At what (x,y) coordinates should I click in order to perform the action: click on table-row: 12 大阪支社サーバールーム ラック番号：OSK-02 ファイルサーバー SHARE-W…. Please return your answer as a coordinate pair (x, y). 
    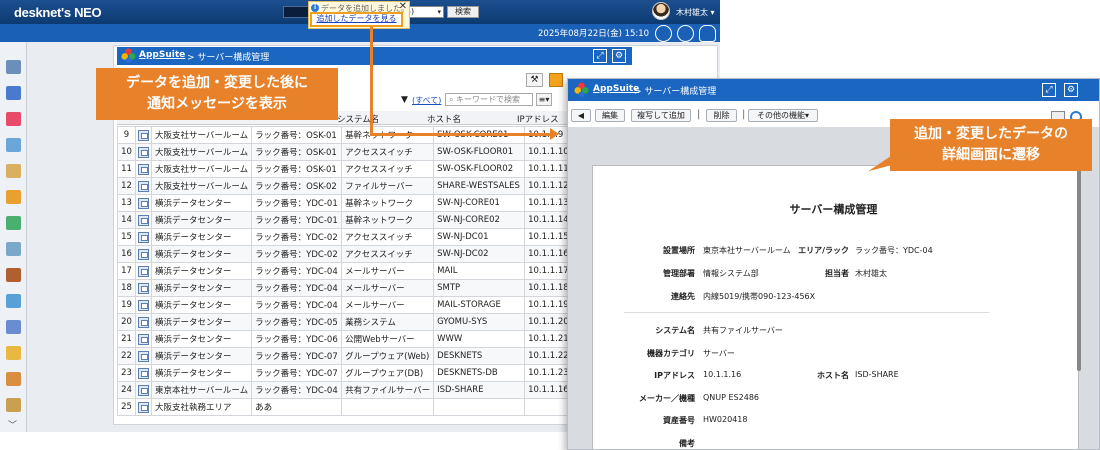
    Looking at the image, I should click on (350, 186).